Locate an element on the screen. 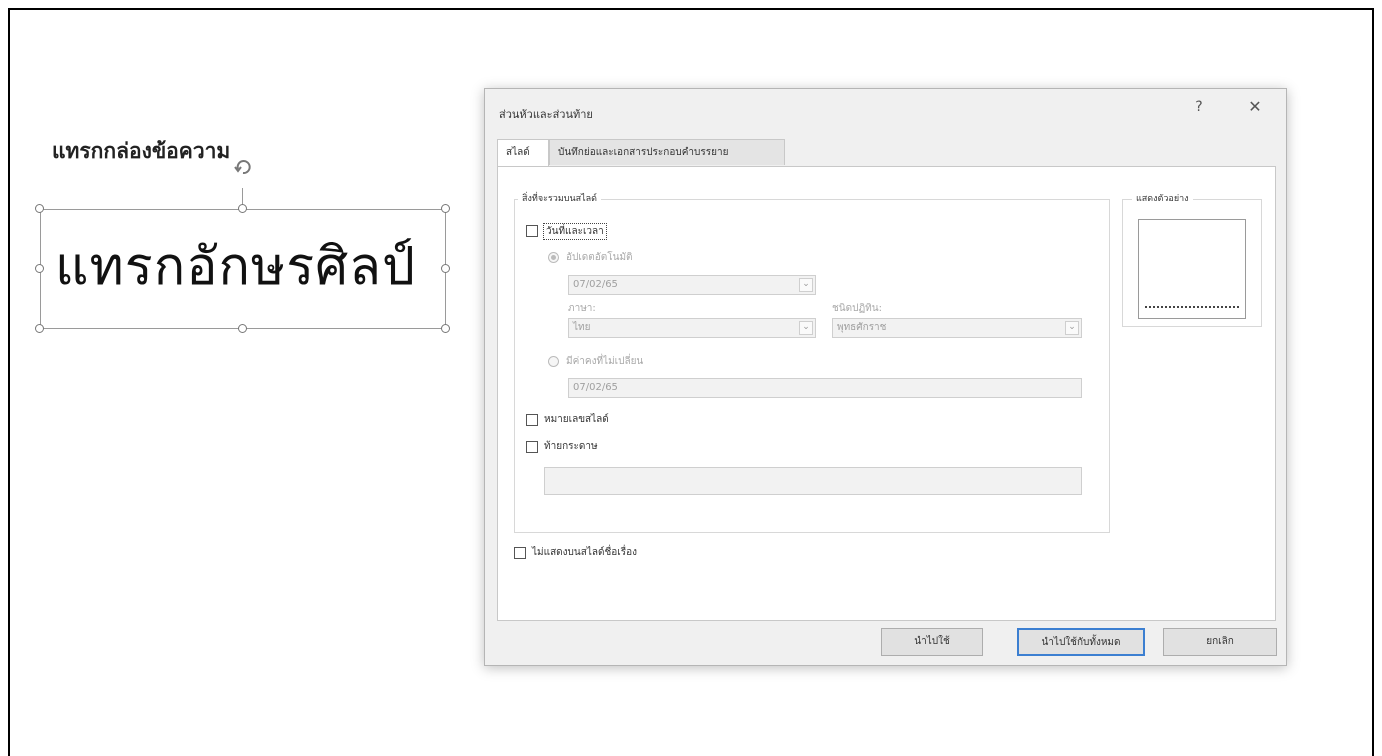 The image size is (1382, 756). fixed-date-value: 07/02/65 is located at coordinates (595, 387).